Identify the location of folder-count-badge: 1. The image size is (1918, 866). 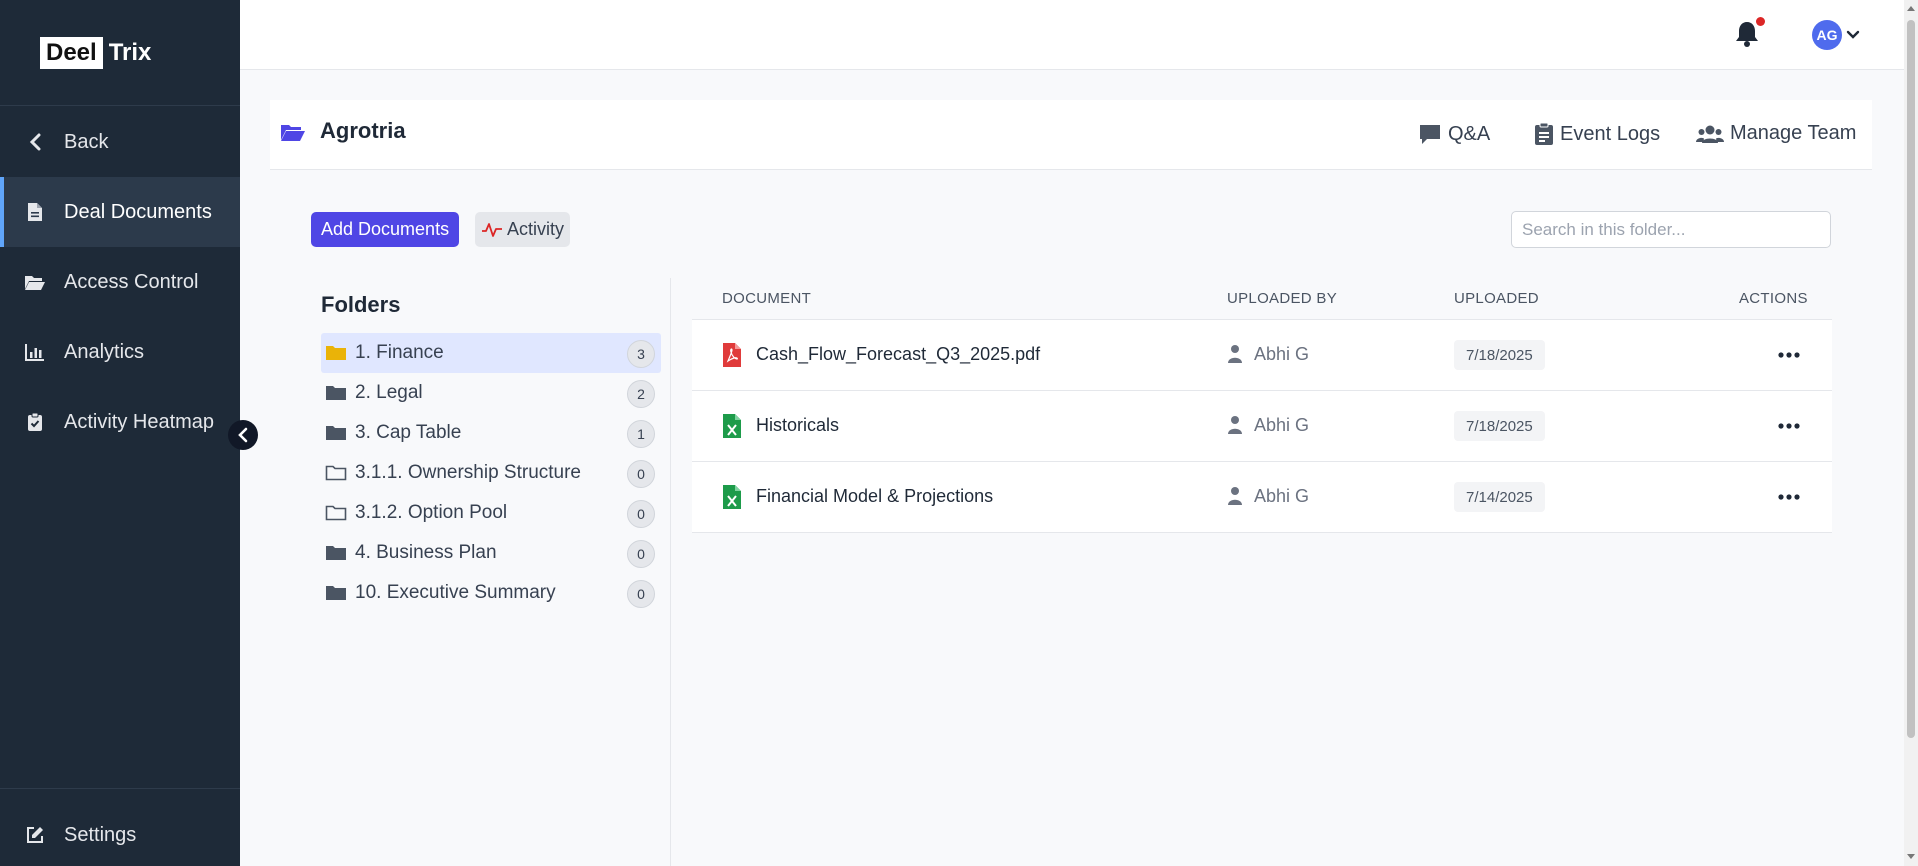
(641, 434).